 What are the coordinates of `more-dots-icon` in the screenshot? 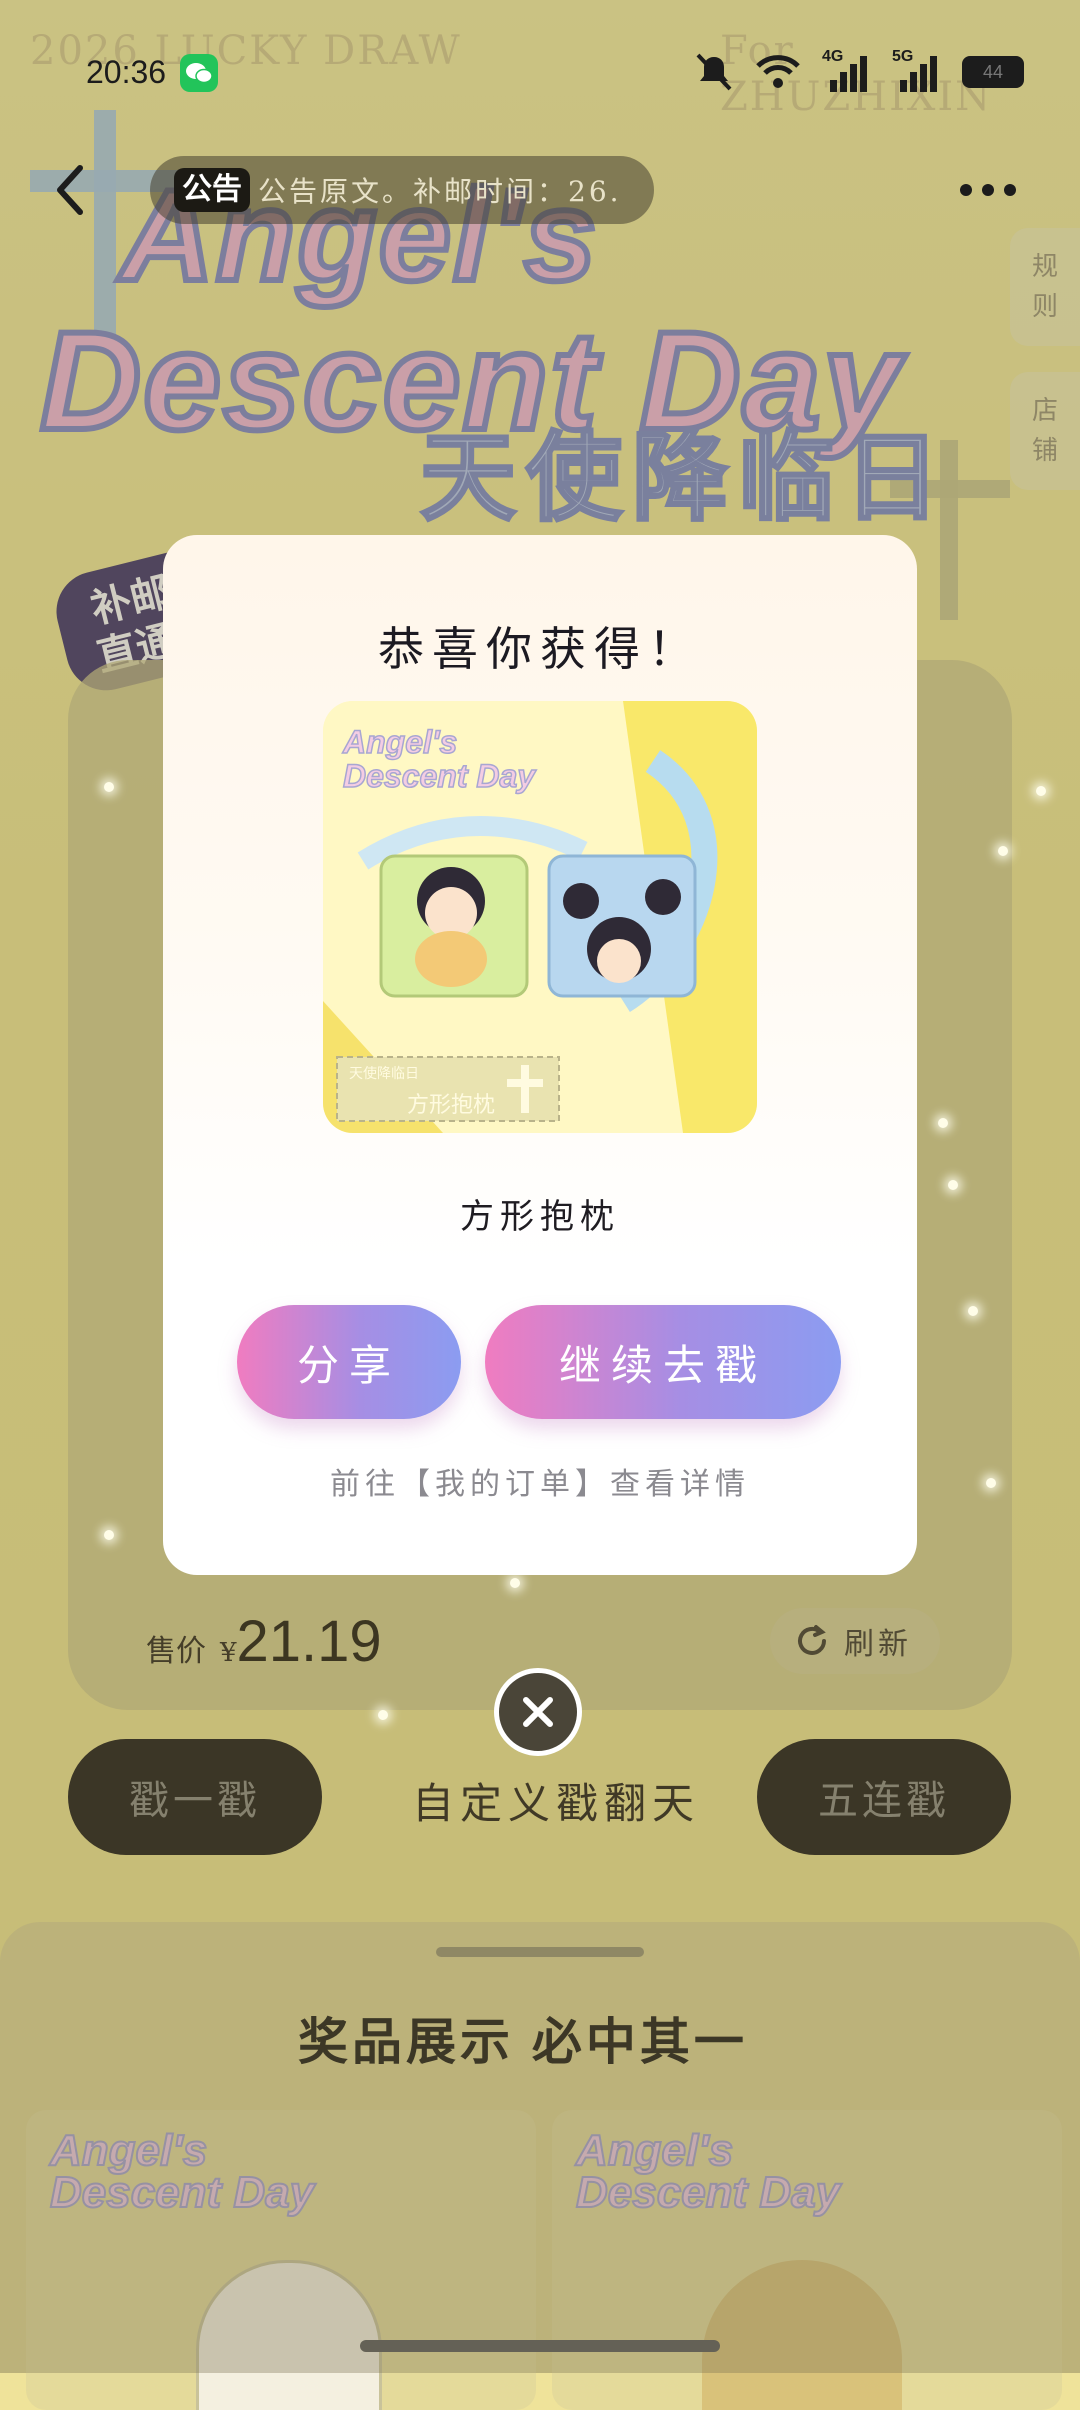 It's located at (1000, 190).